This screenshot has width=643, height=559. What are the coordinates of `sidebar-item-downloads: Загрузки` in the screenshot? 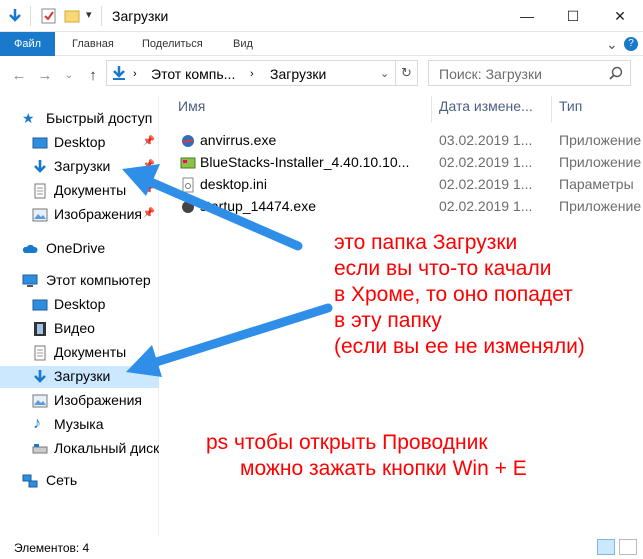 It's located at (79, 377).